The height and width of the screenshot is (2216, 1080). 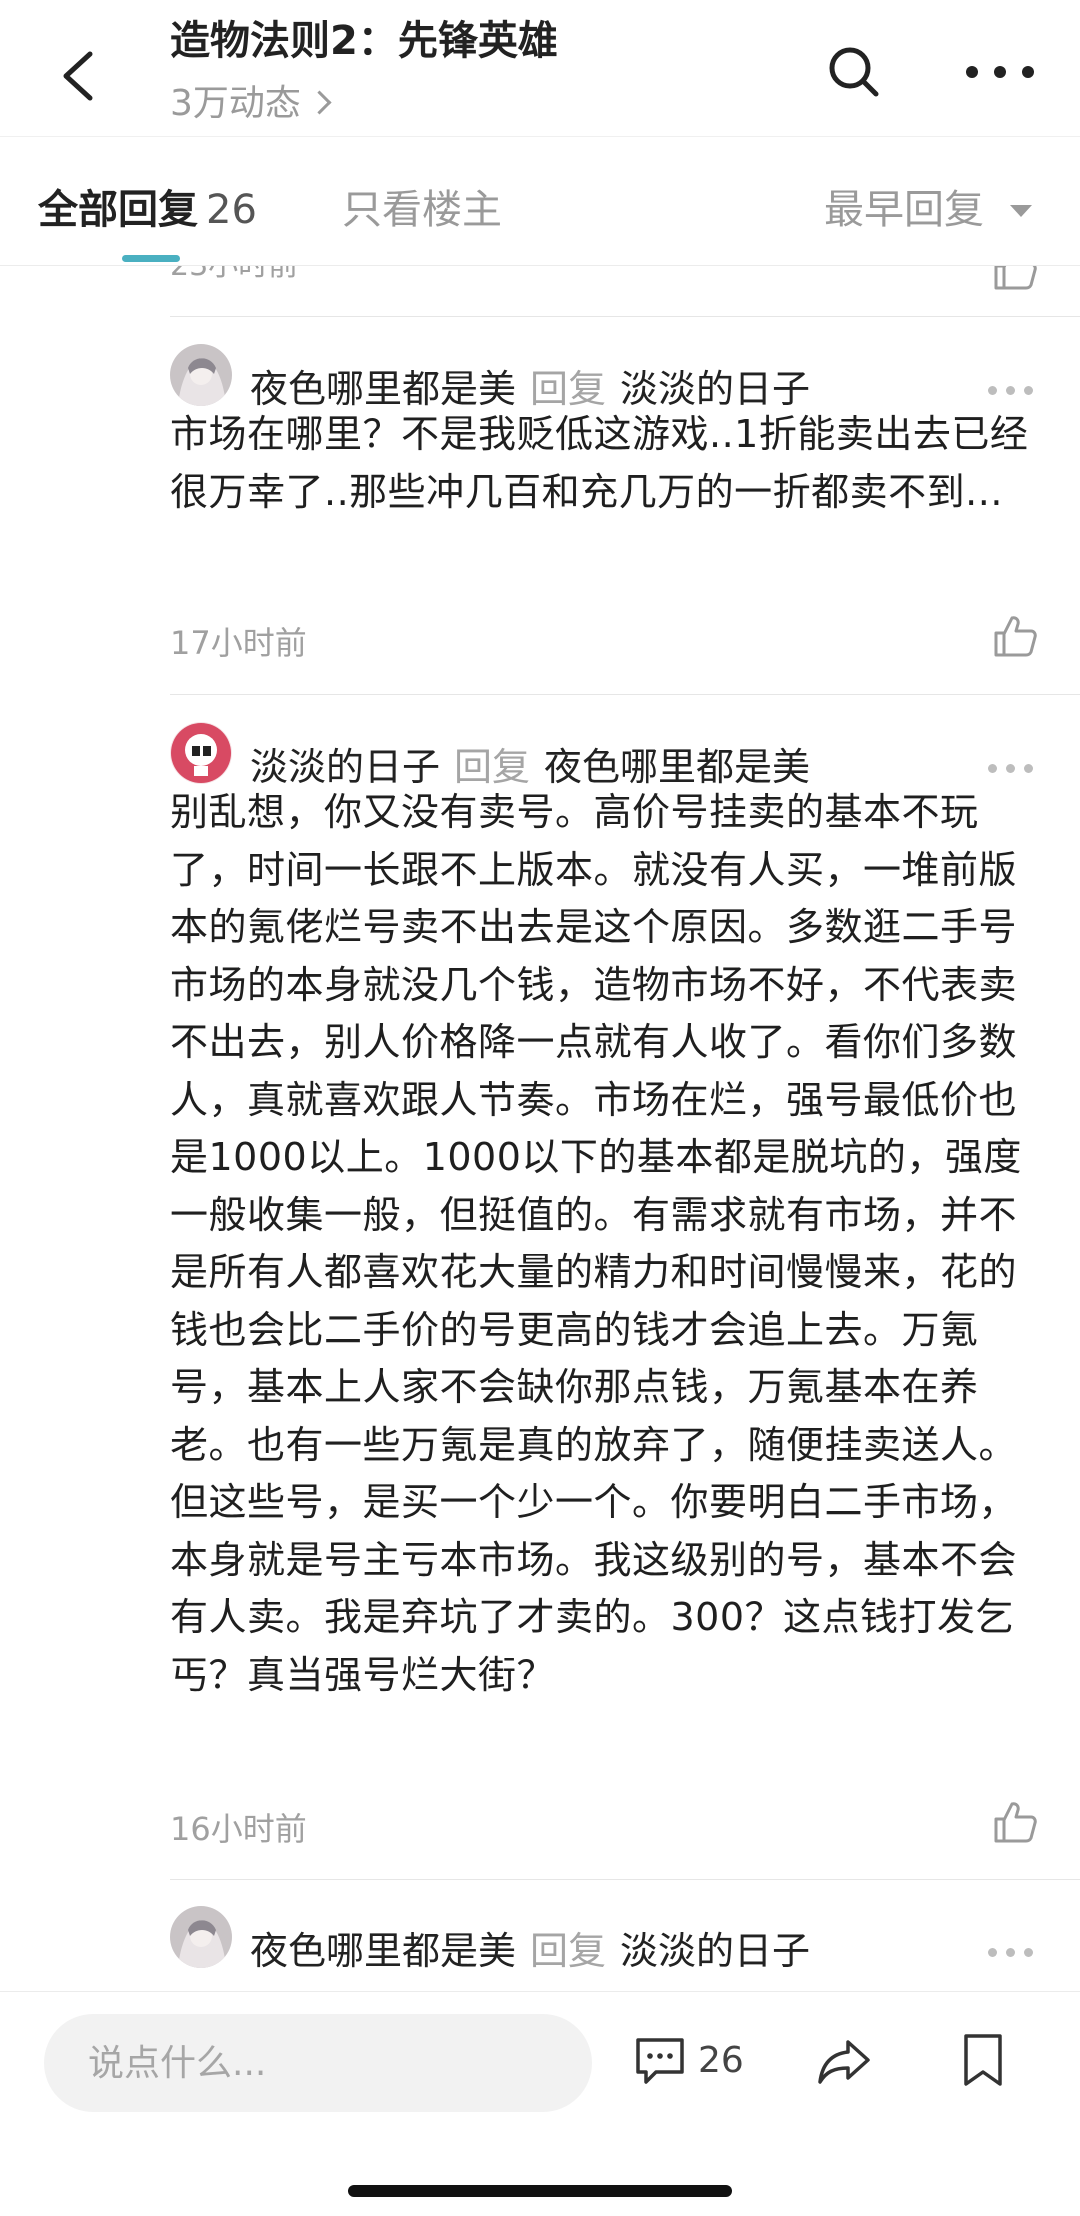 I want to click on reply-time: 17小时前, so click(x=238, y=643).